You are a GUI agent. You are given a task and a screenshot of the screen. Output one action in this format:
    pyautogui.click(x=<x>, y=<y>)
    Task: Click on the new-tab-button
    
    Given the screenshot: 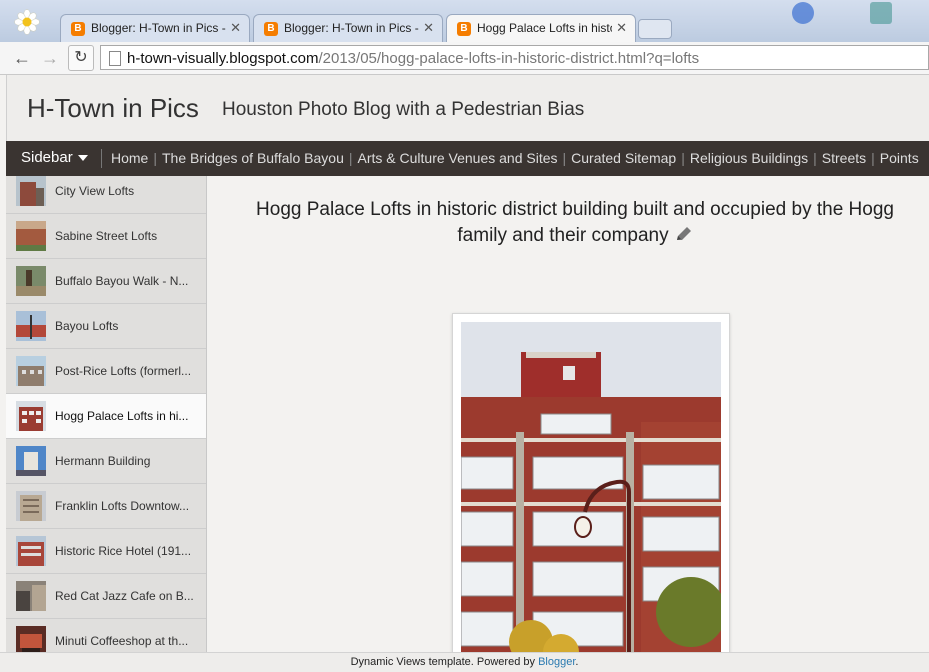 What is the action you would take?
    pyautogui.click(x=655, y=29)
    